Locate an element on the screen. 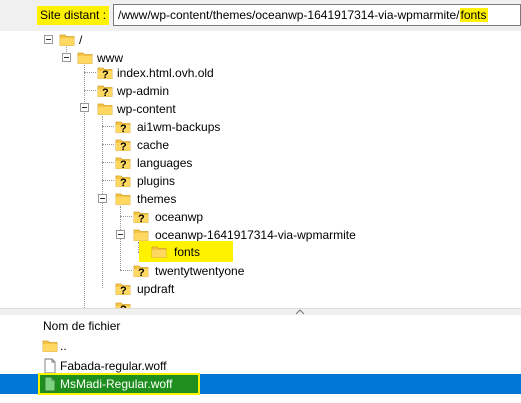 This screenshot has height=403, width=521. file-name: Fabada-regular.woff is located at coordinates (113, 366).